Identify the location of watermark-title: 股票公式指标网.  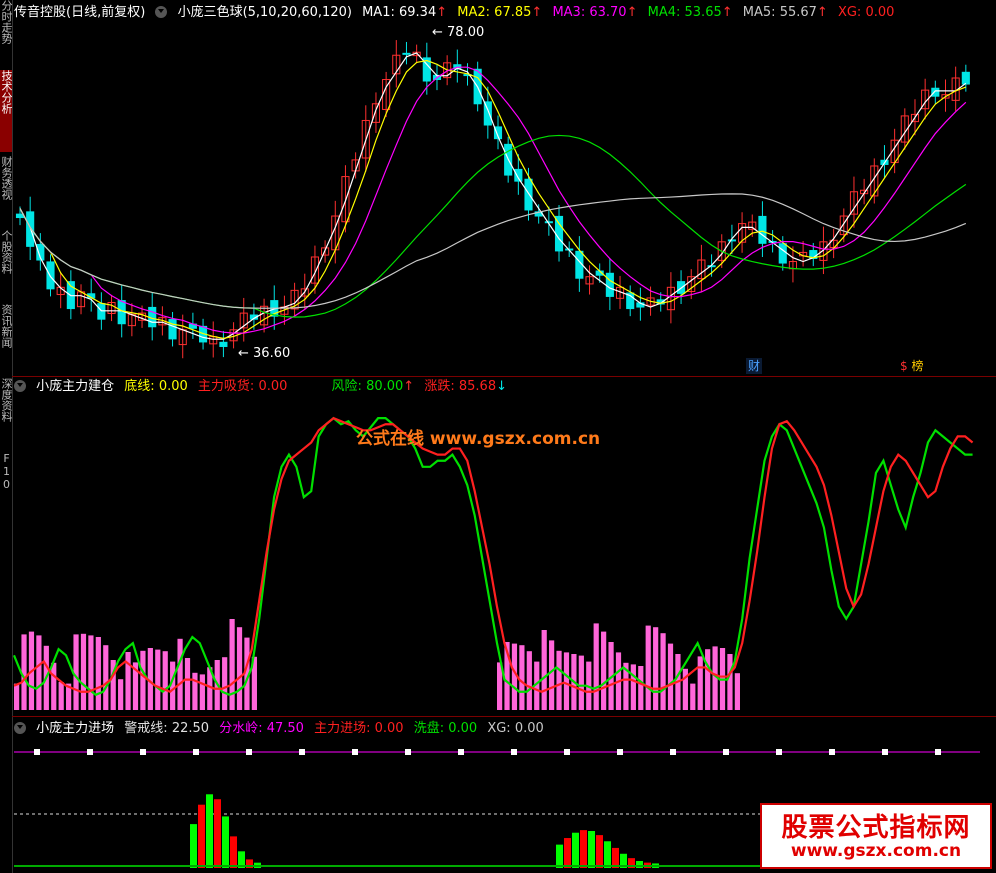
(876, 828).